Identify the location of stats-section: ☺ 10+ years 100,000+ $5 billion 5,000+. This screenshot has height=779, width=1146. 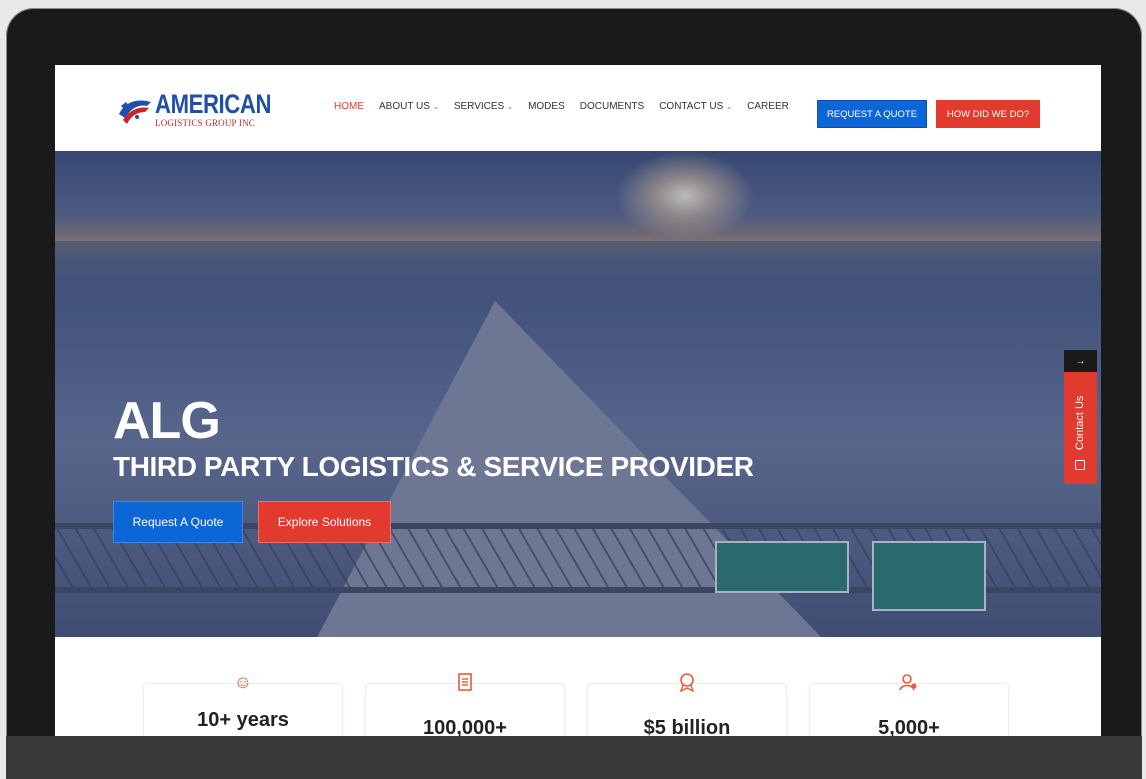
(578, 686).